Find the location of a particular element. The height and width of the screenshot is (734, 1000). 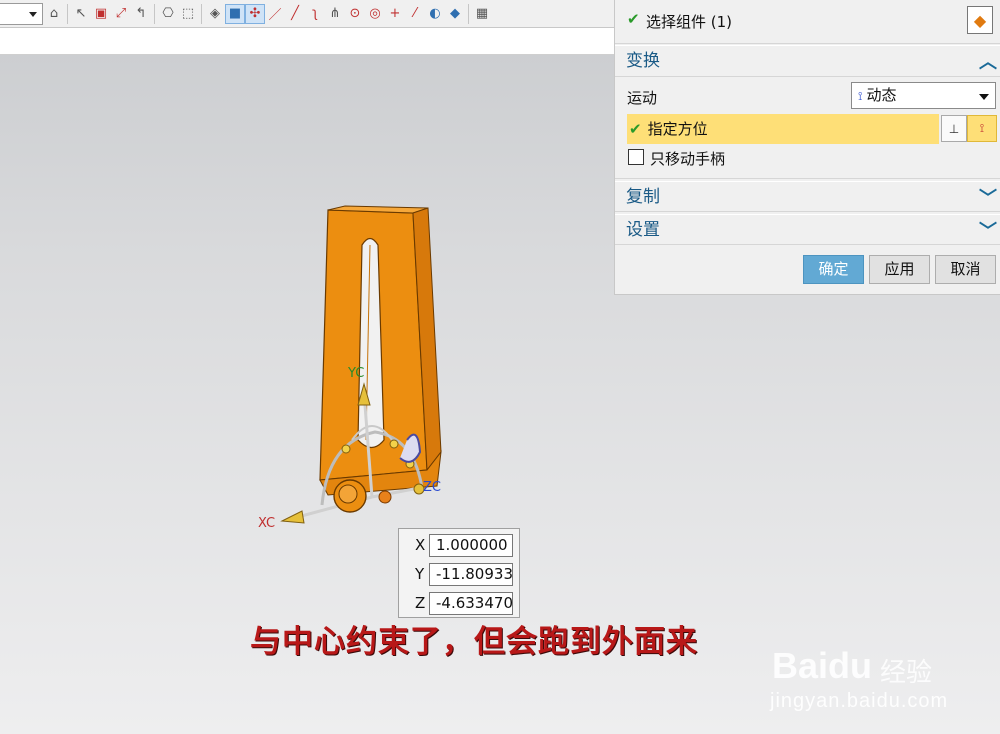

transform-section-title: 变换 is located at coordinates (643, 61).